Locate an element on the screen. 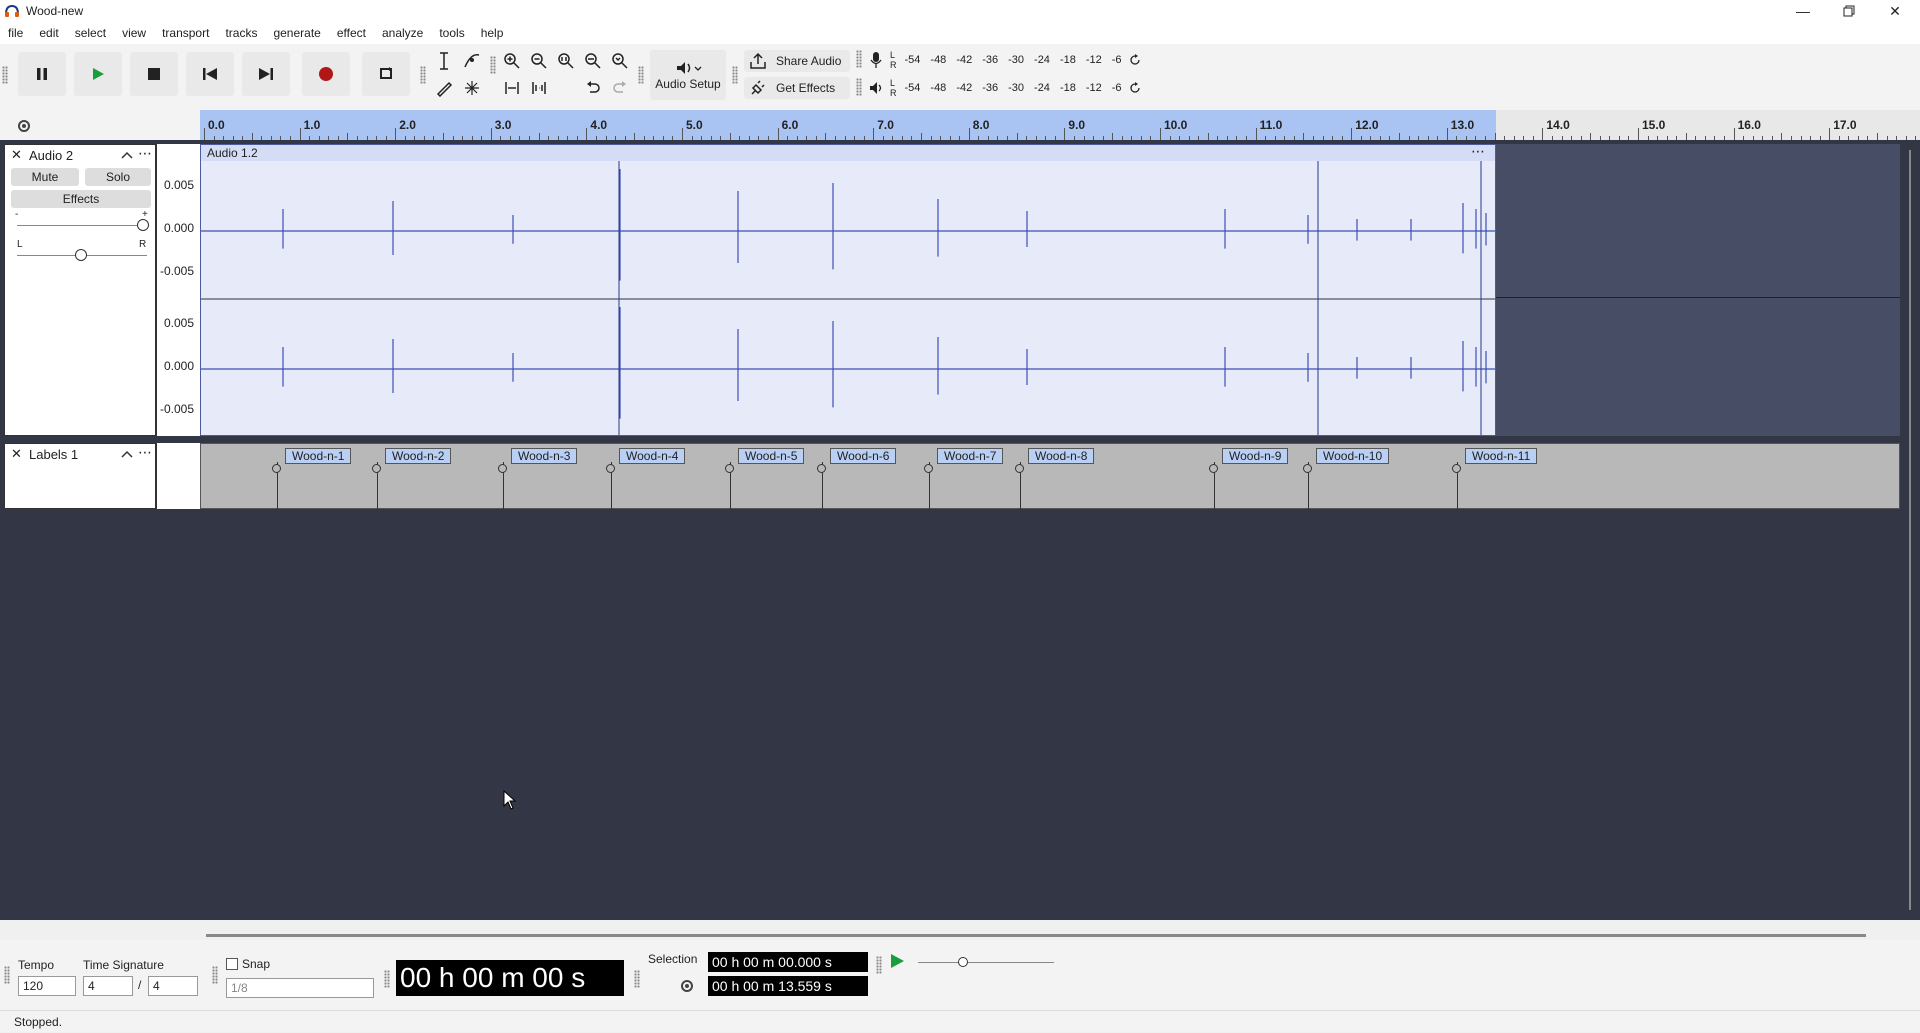 The width and height of the screenshot is (1920, 1033). gain-slider is located at coordinates (82, 225).